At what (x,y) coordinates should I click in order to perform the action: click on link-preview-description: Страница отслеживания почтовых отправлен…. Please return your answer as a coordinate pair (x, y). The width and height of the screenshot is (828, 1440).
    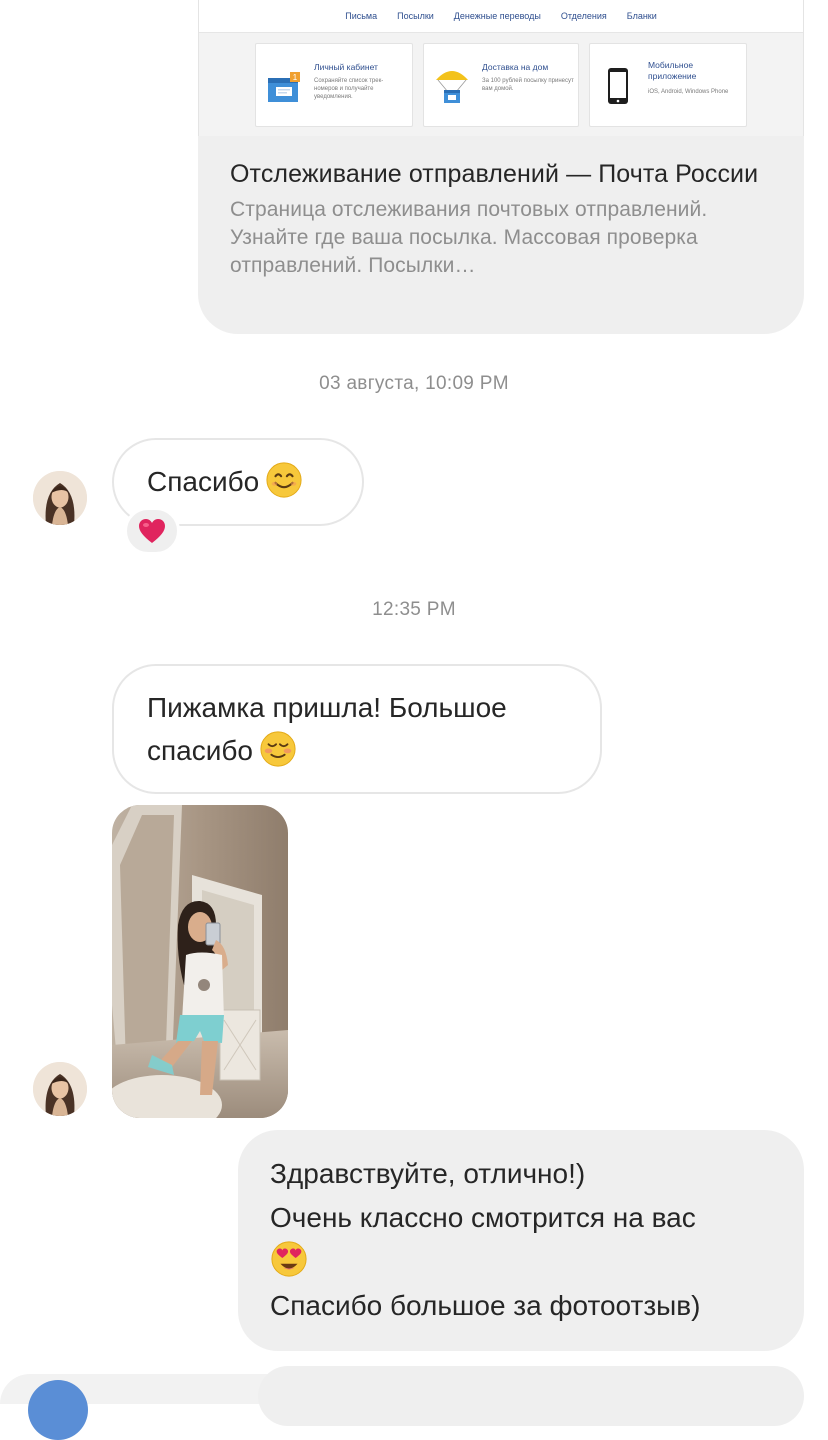
    Looking at the image, I should click on (469, 237).